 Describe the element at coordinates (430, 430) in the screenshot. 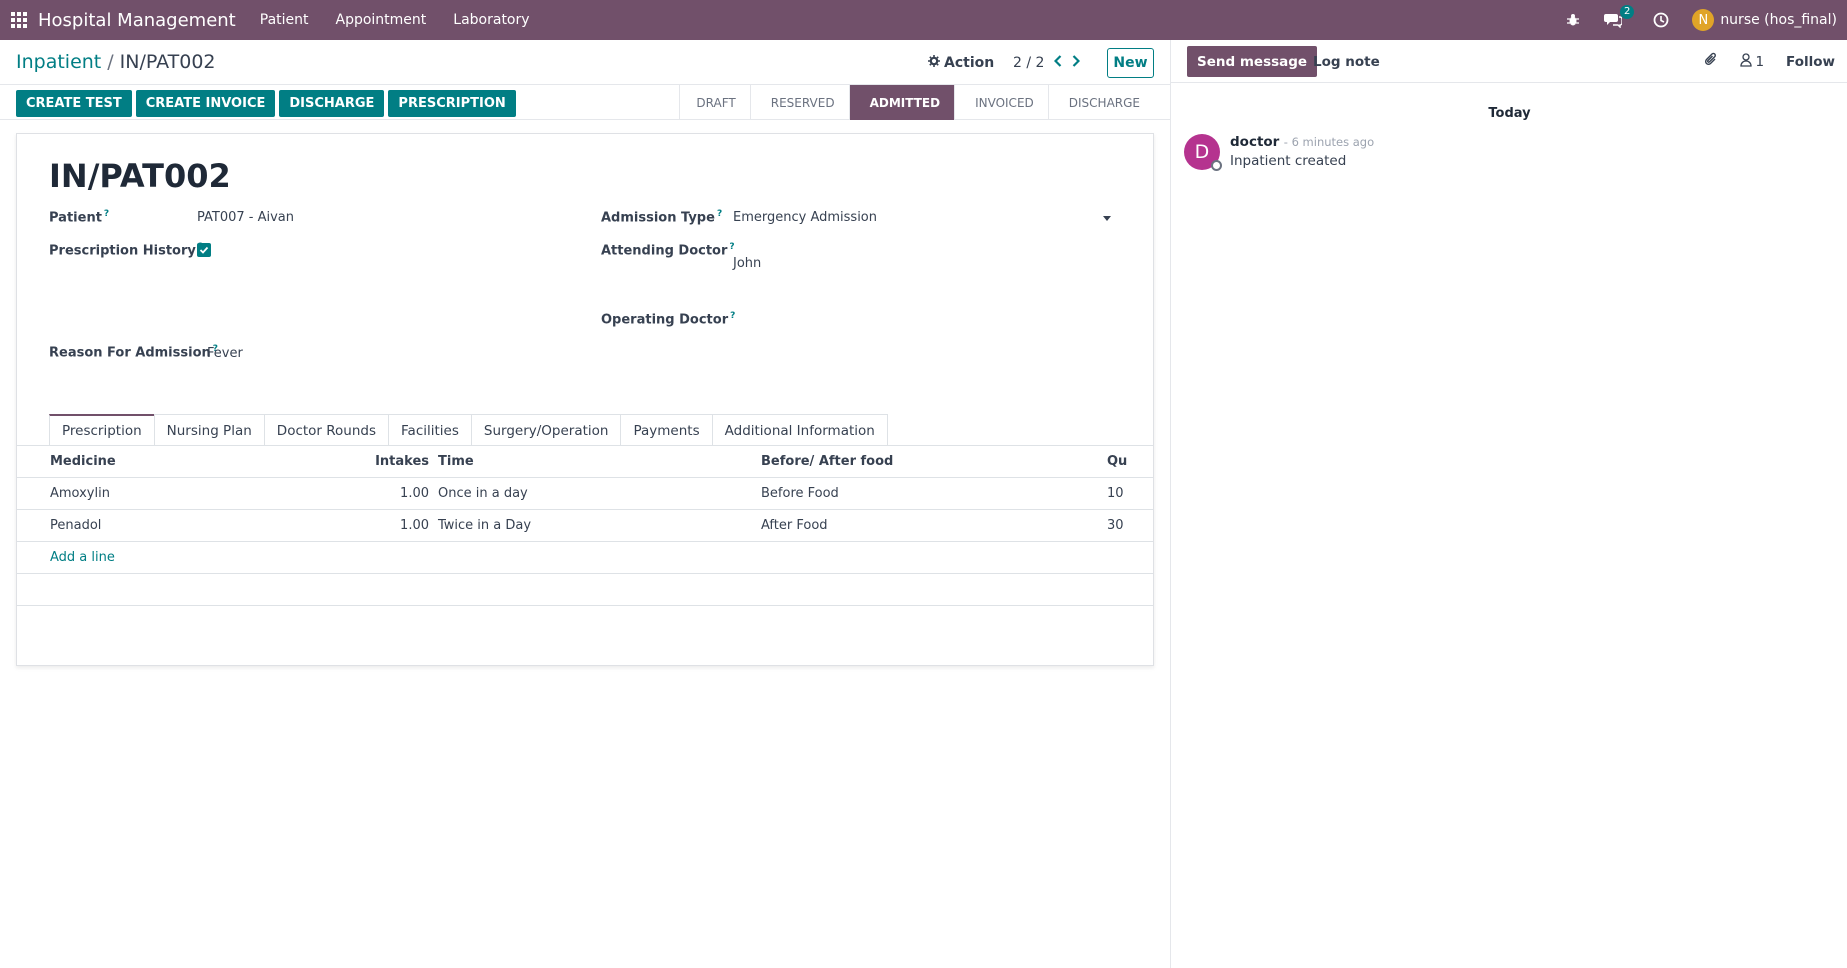

I see `tab-facilities: Facilities` at that location.